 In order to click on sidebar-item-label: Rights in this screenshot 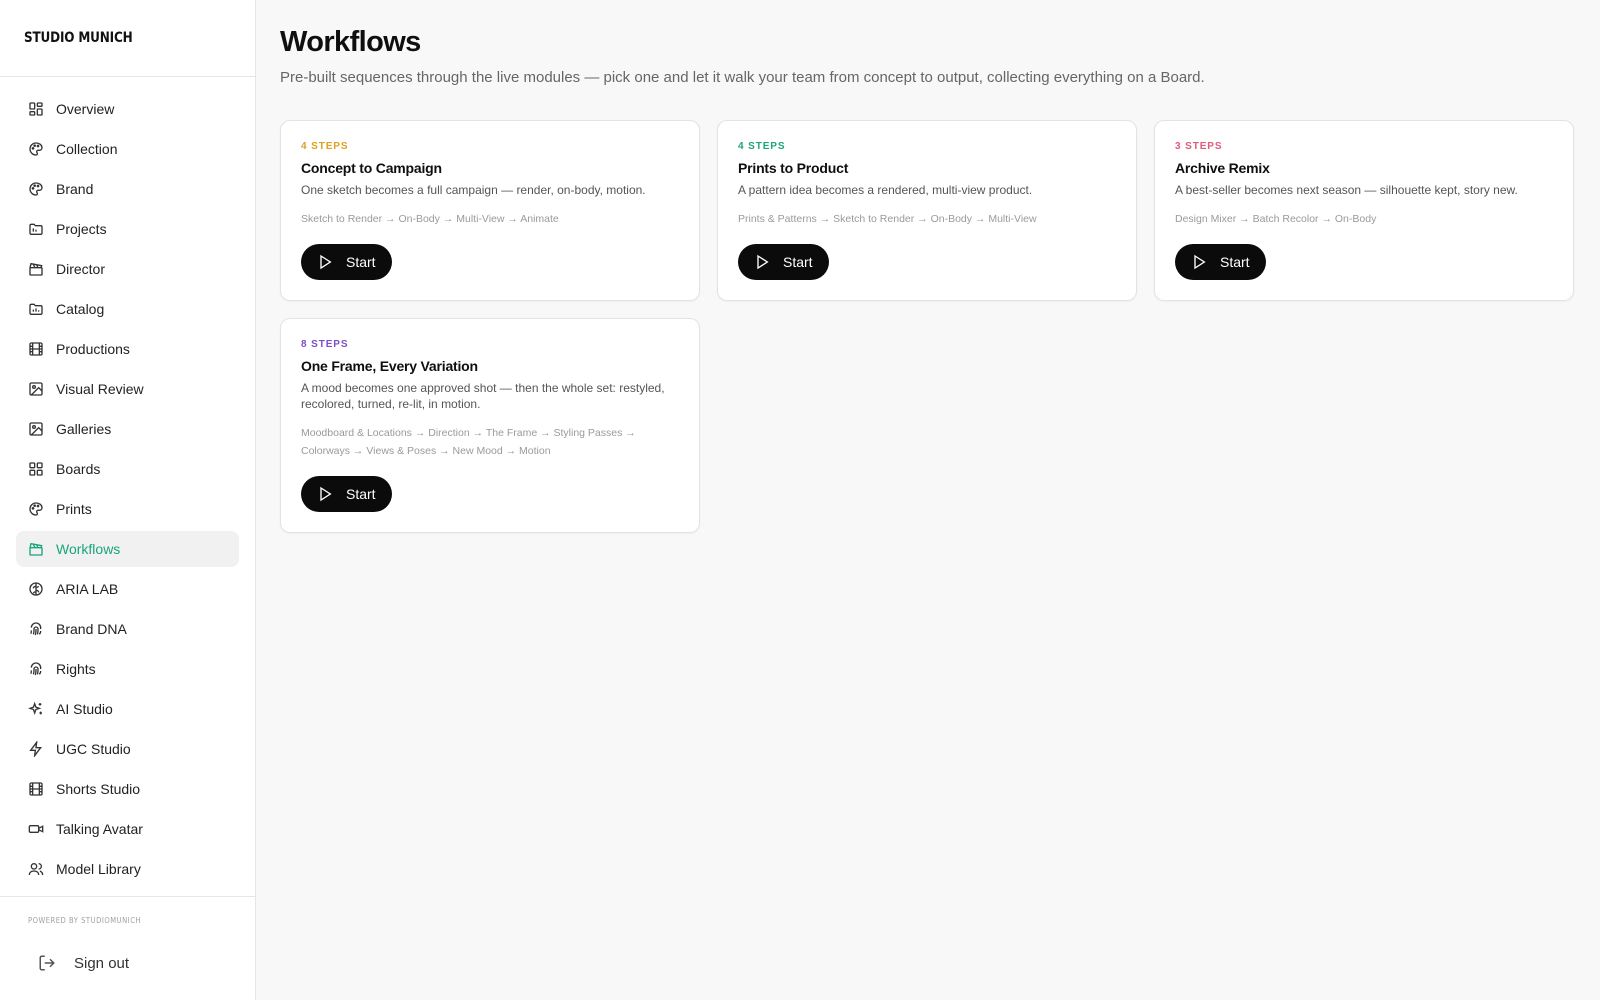, I will do `click(76, 669)`.